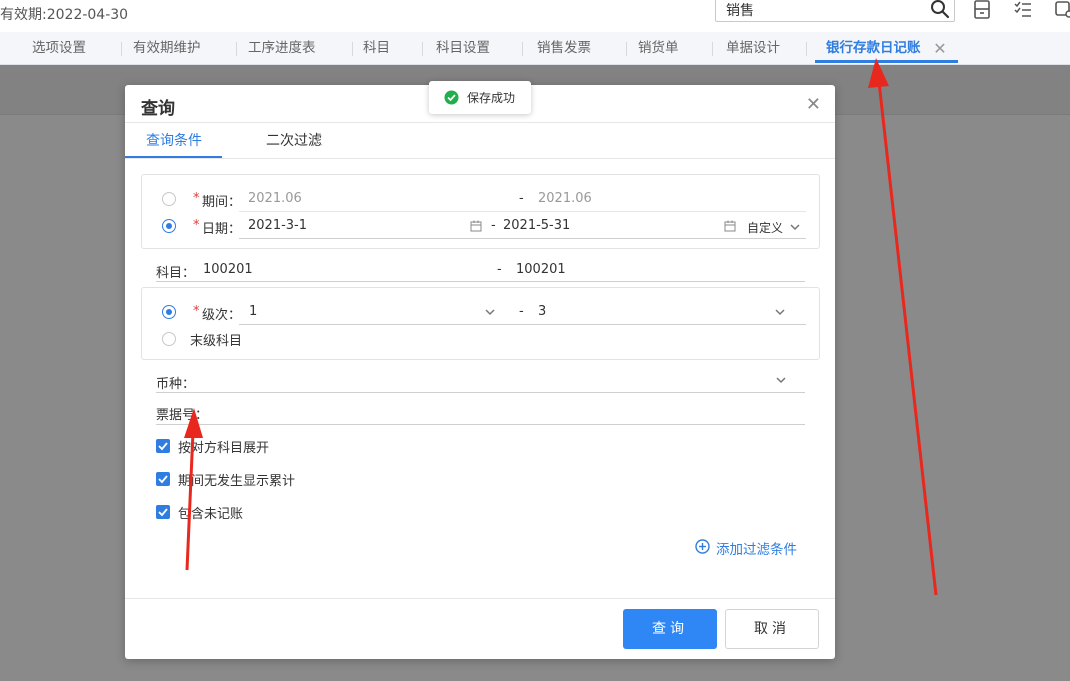 This screenshot has height=681, width=1070. I want to click on show-cumulative-label: 期间无发生显示累计, so click(237, 481).